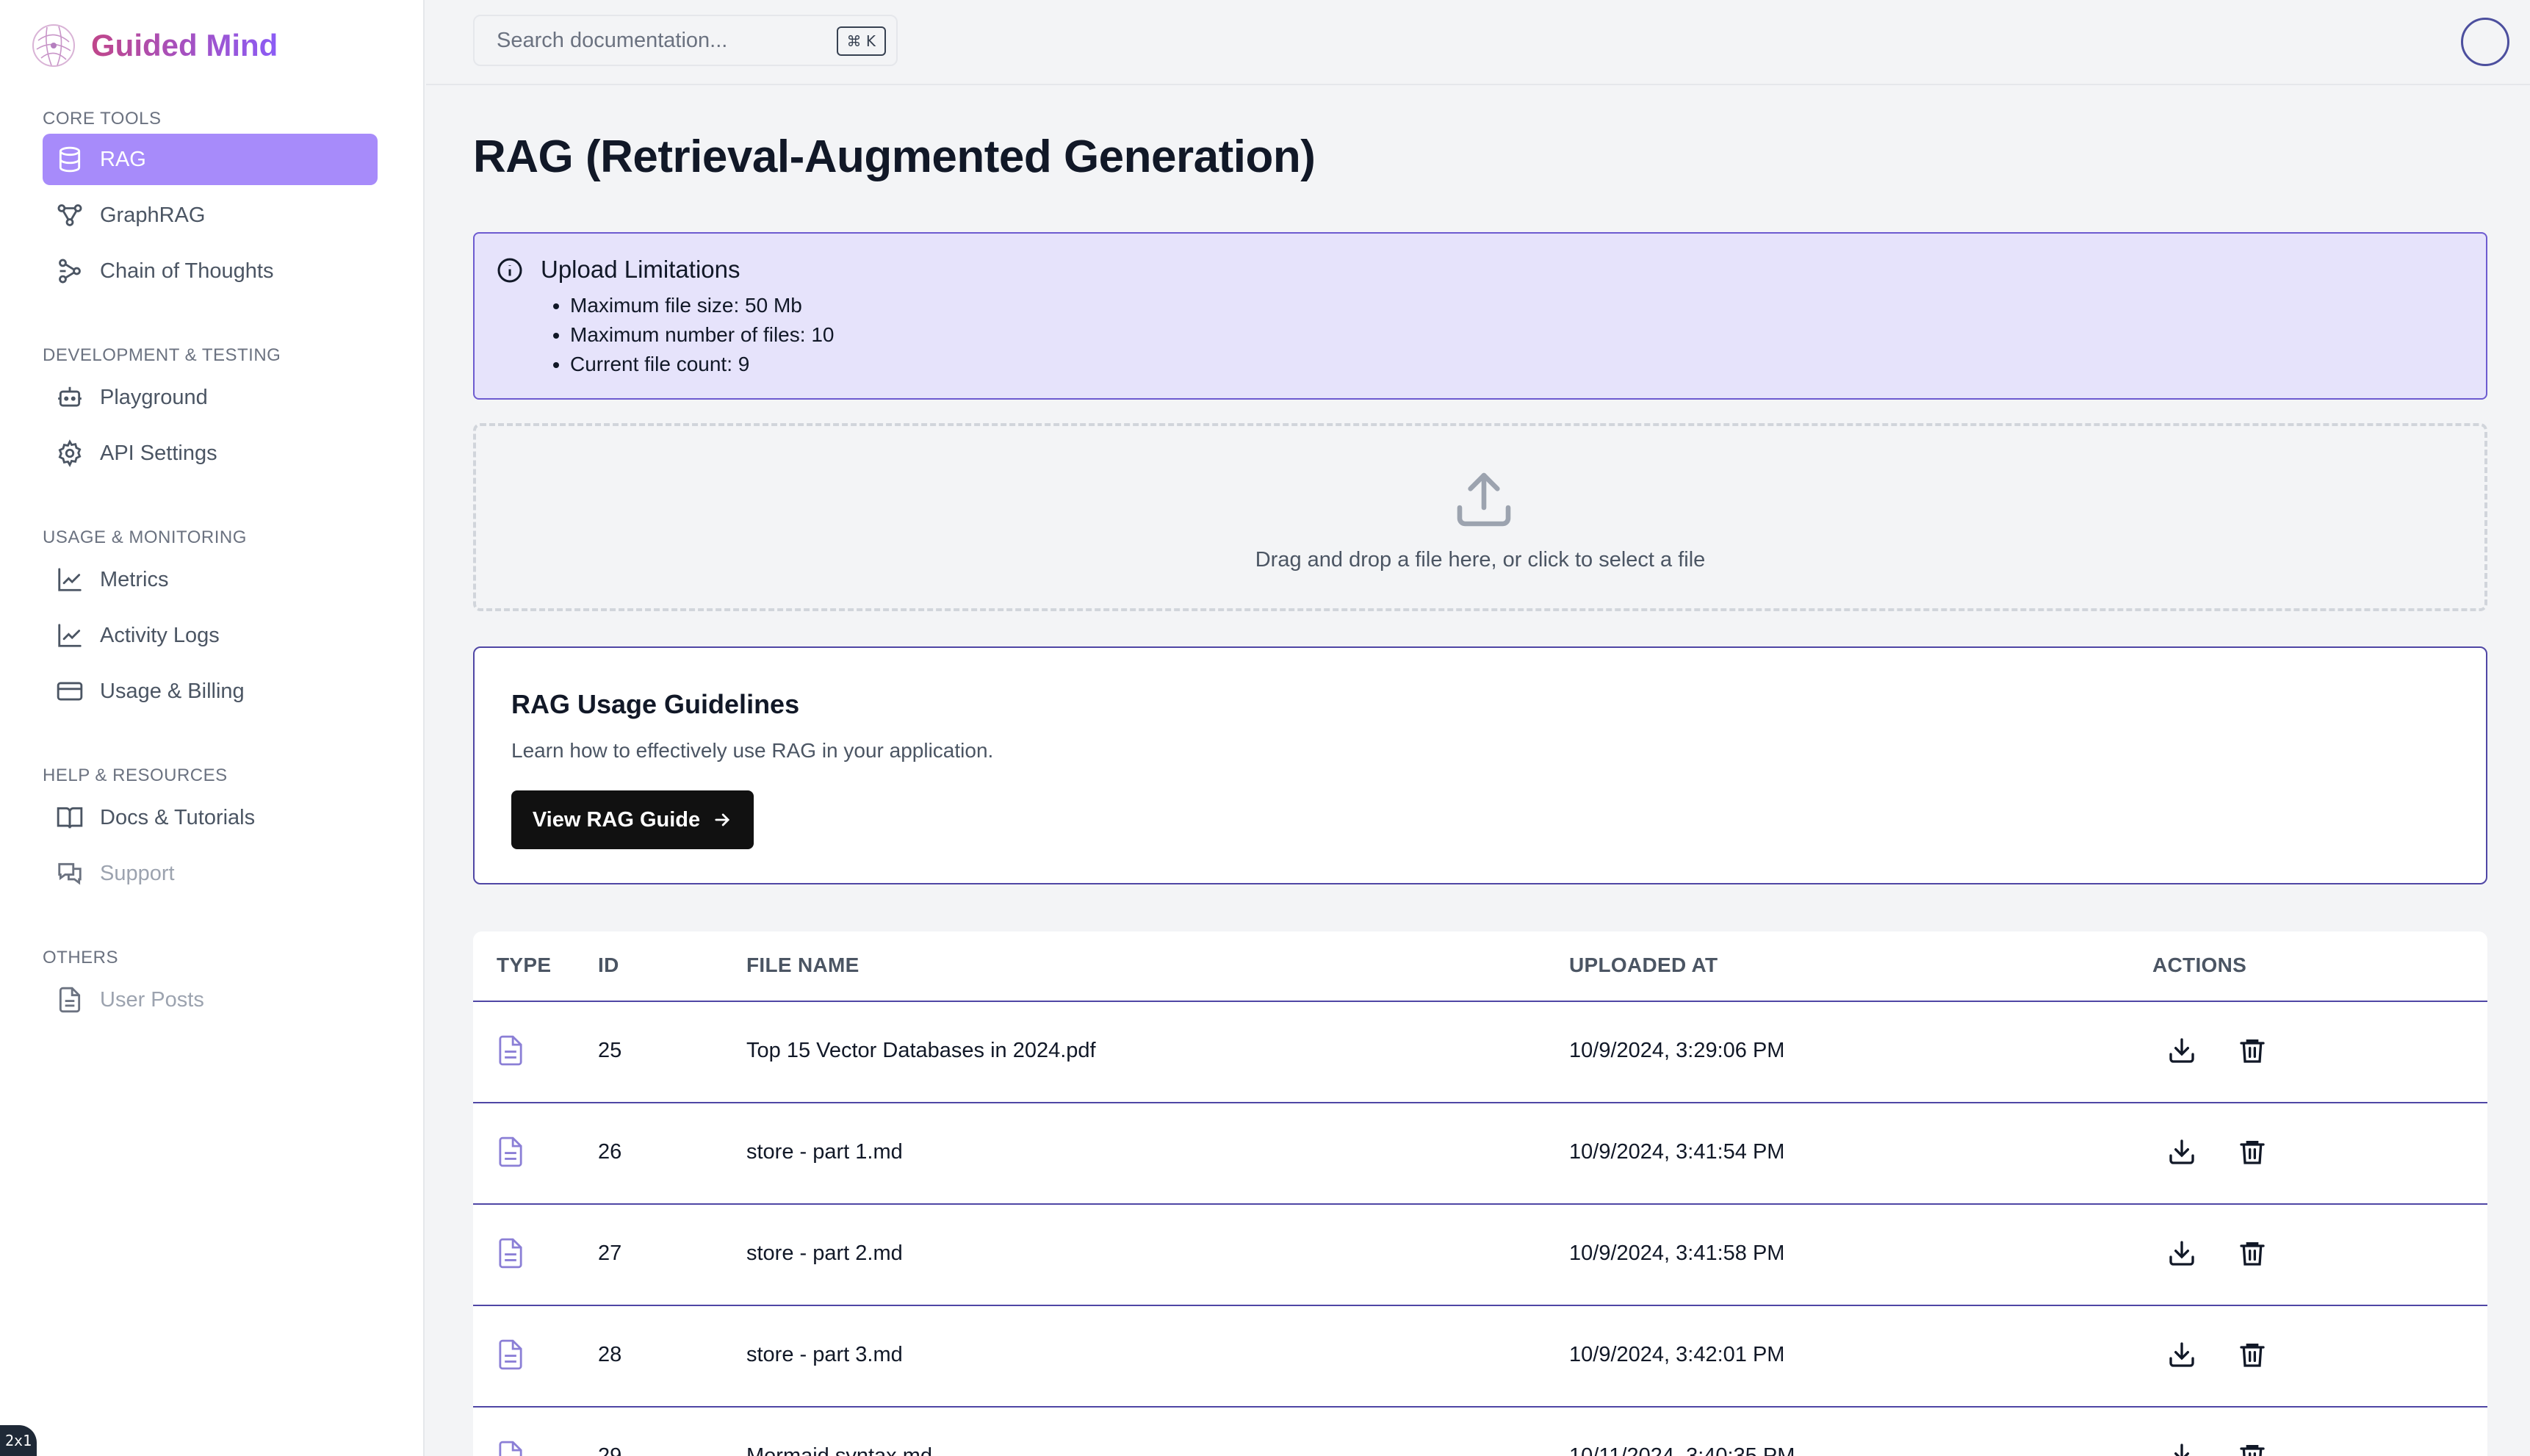 The image size is (2530, 1456). What do you see at coordinates (135, 775) in the screenshot?
I see `nav-heading-help-resources: HELP & RESOURCES` at bounding box center [135, 775].